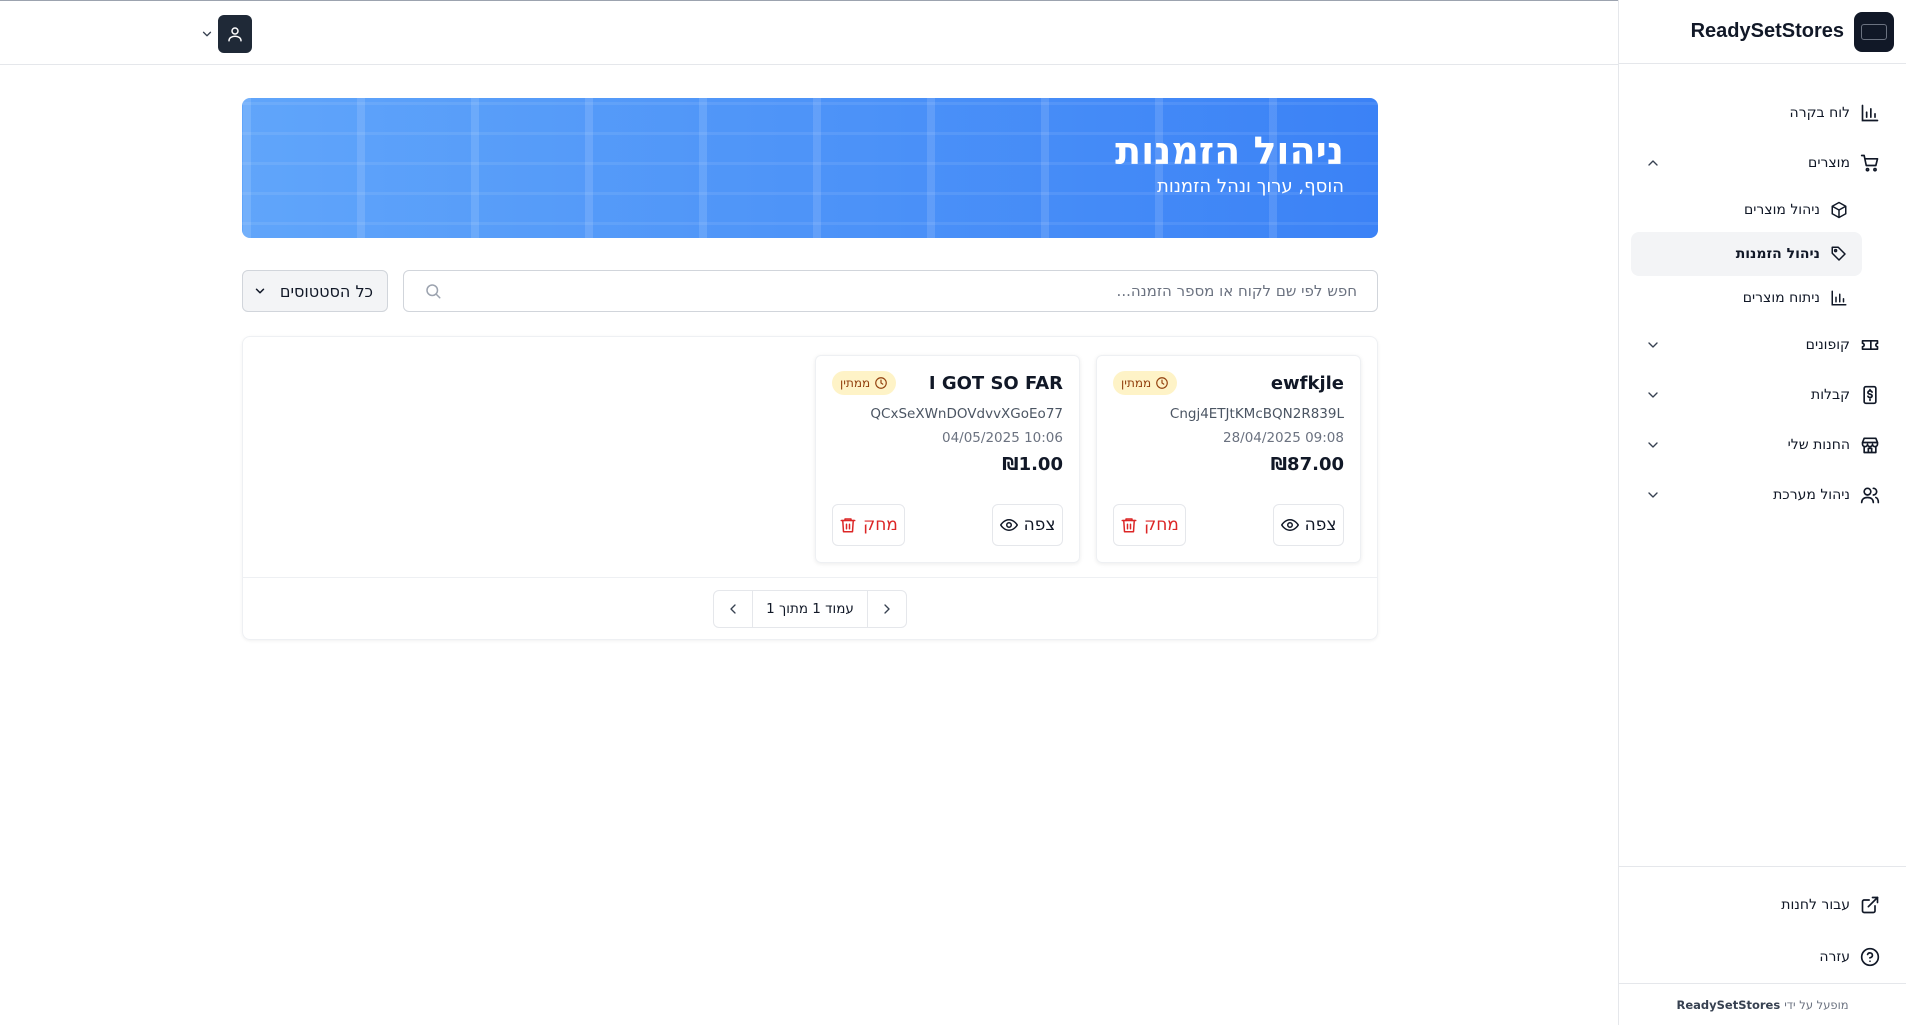 This screenshot has width=1906, height=1025. Describe the element at coordinates (1781, 210) in the screenshot. I see `sidebar-subitem-label: ניהול מוצרים` at that location.